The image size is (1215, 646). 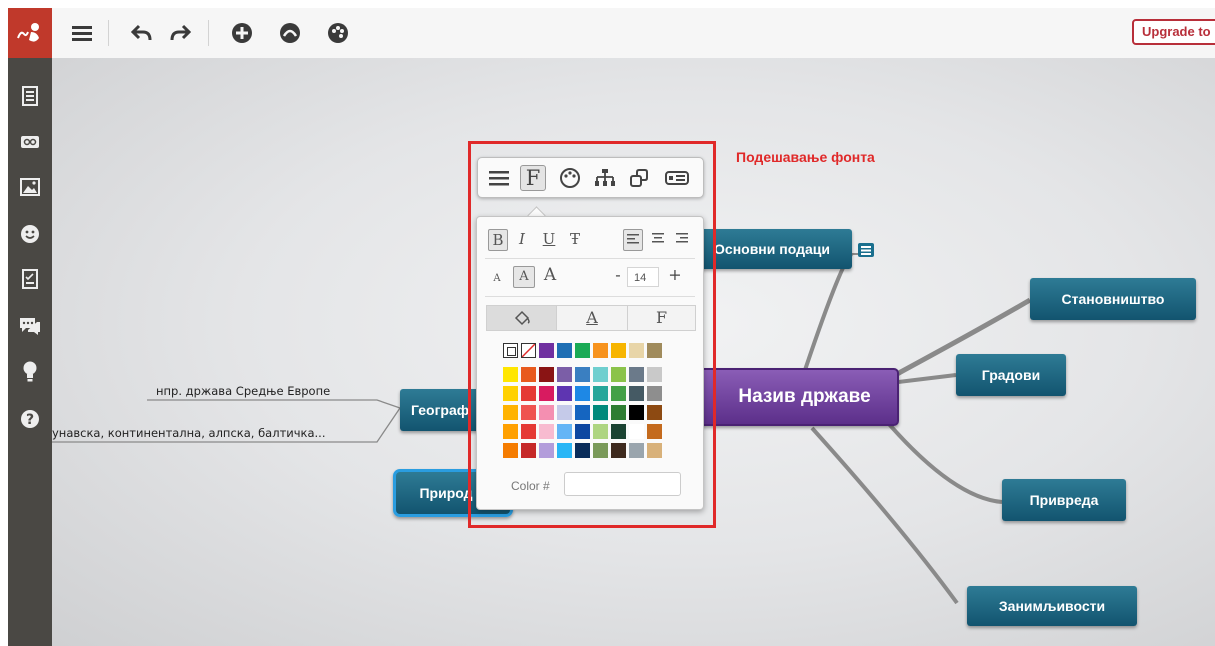 I want to click on smiley-icon, so click(x=30, y=234).